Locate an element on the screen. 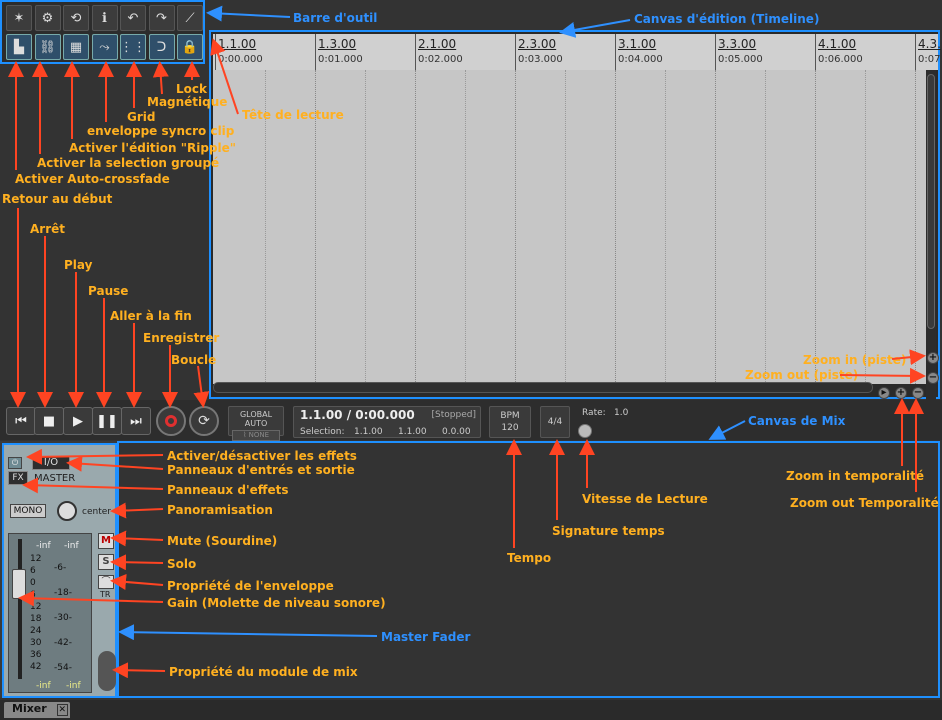 This screenshot has width=942, height=720. meter-scale-label: -42- is located at coordinates (63, 643).